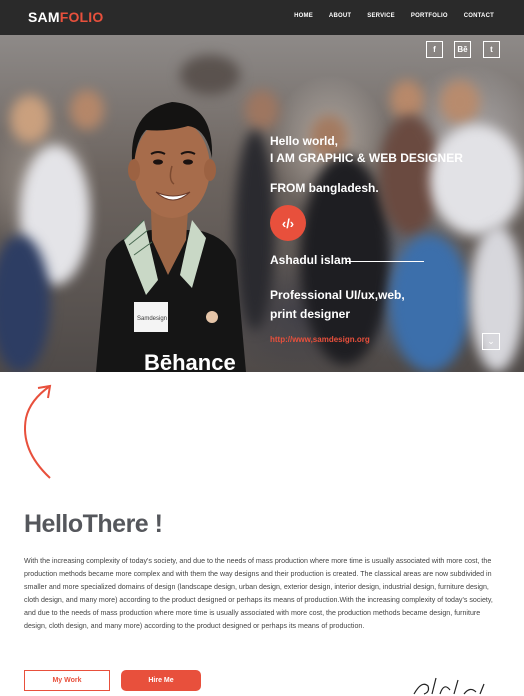  I want to click on scroll-down-button: ⌄, so click(491, 341).